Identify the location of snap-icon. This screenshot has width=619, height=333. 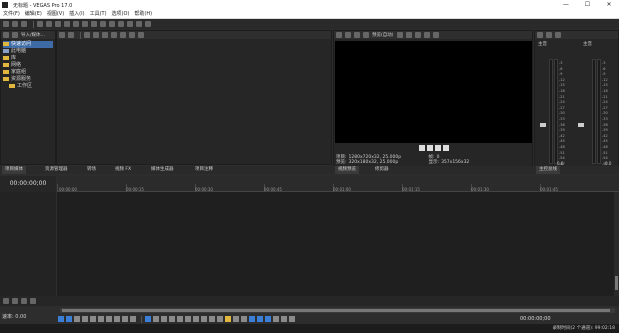
(139, 24).